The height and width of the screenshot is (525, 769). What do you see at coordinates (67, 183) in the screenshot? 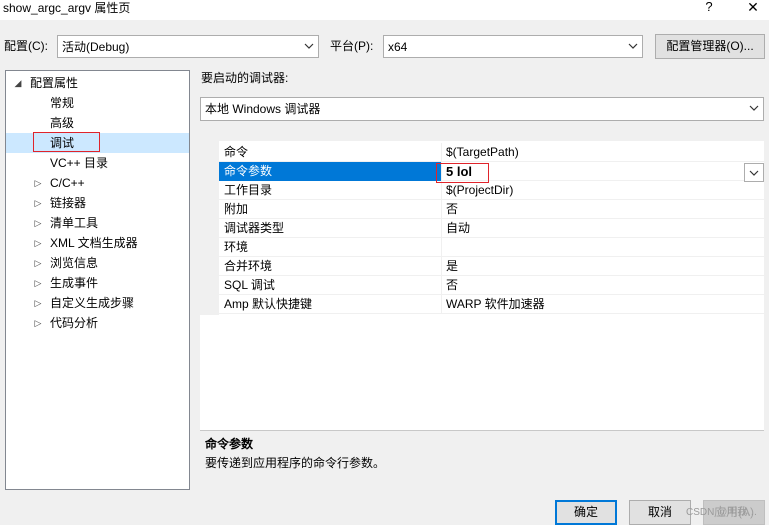
I see `tree-item-label: C/C++` at bounding box center [67, 183].